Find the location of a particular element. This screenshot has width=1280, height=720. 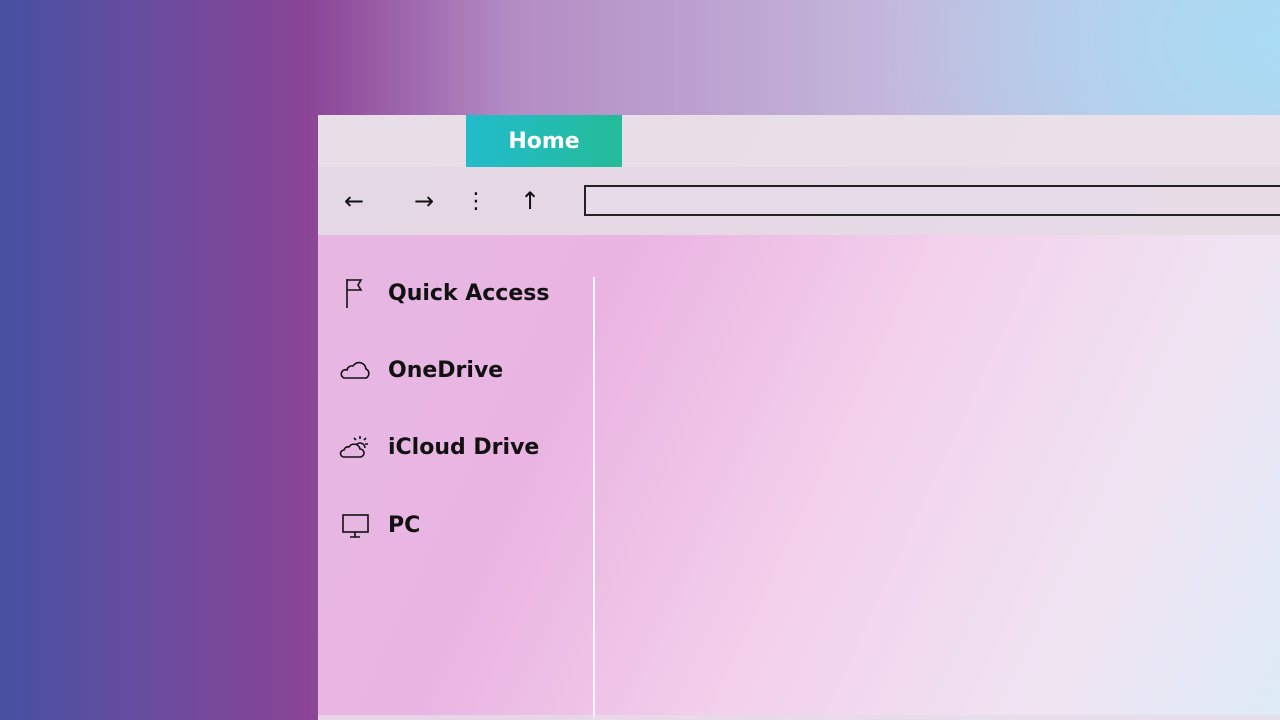

vertical-ellipsis-icon: ⋮ is located at coordinates (476, 201).